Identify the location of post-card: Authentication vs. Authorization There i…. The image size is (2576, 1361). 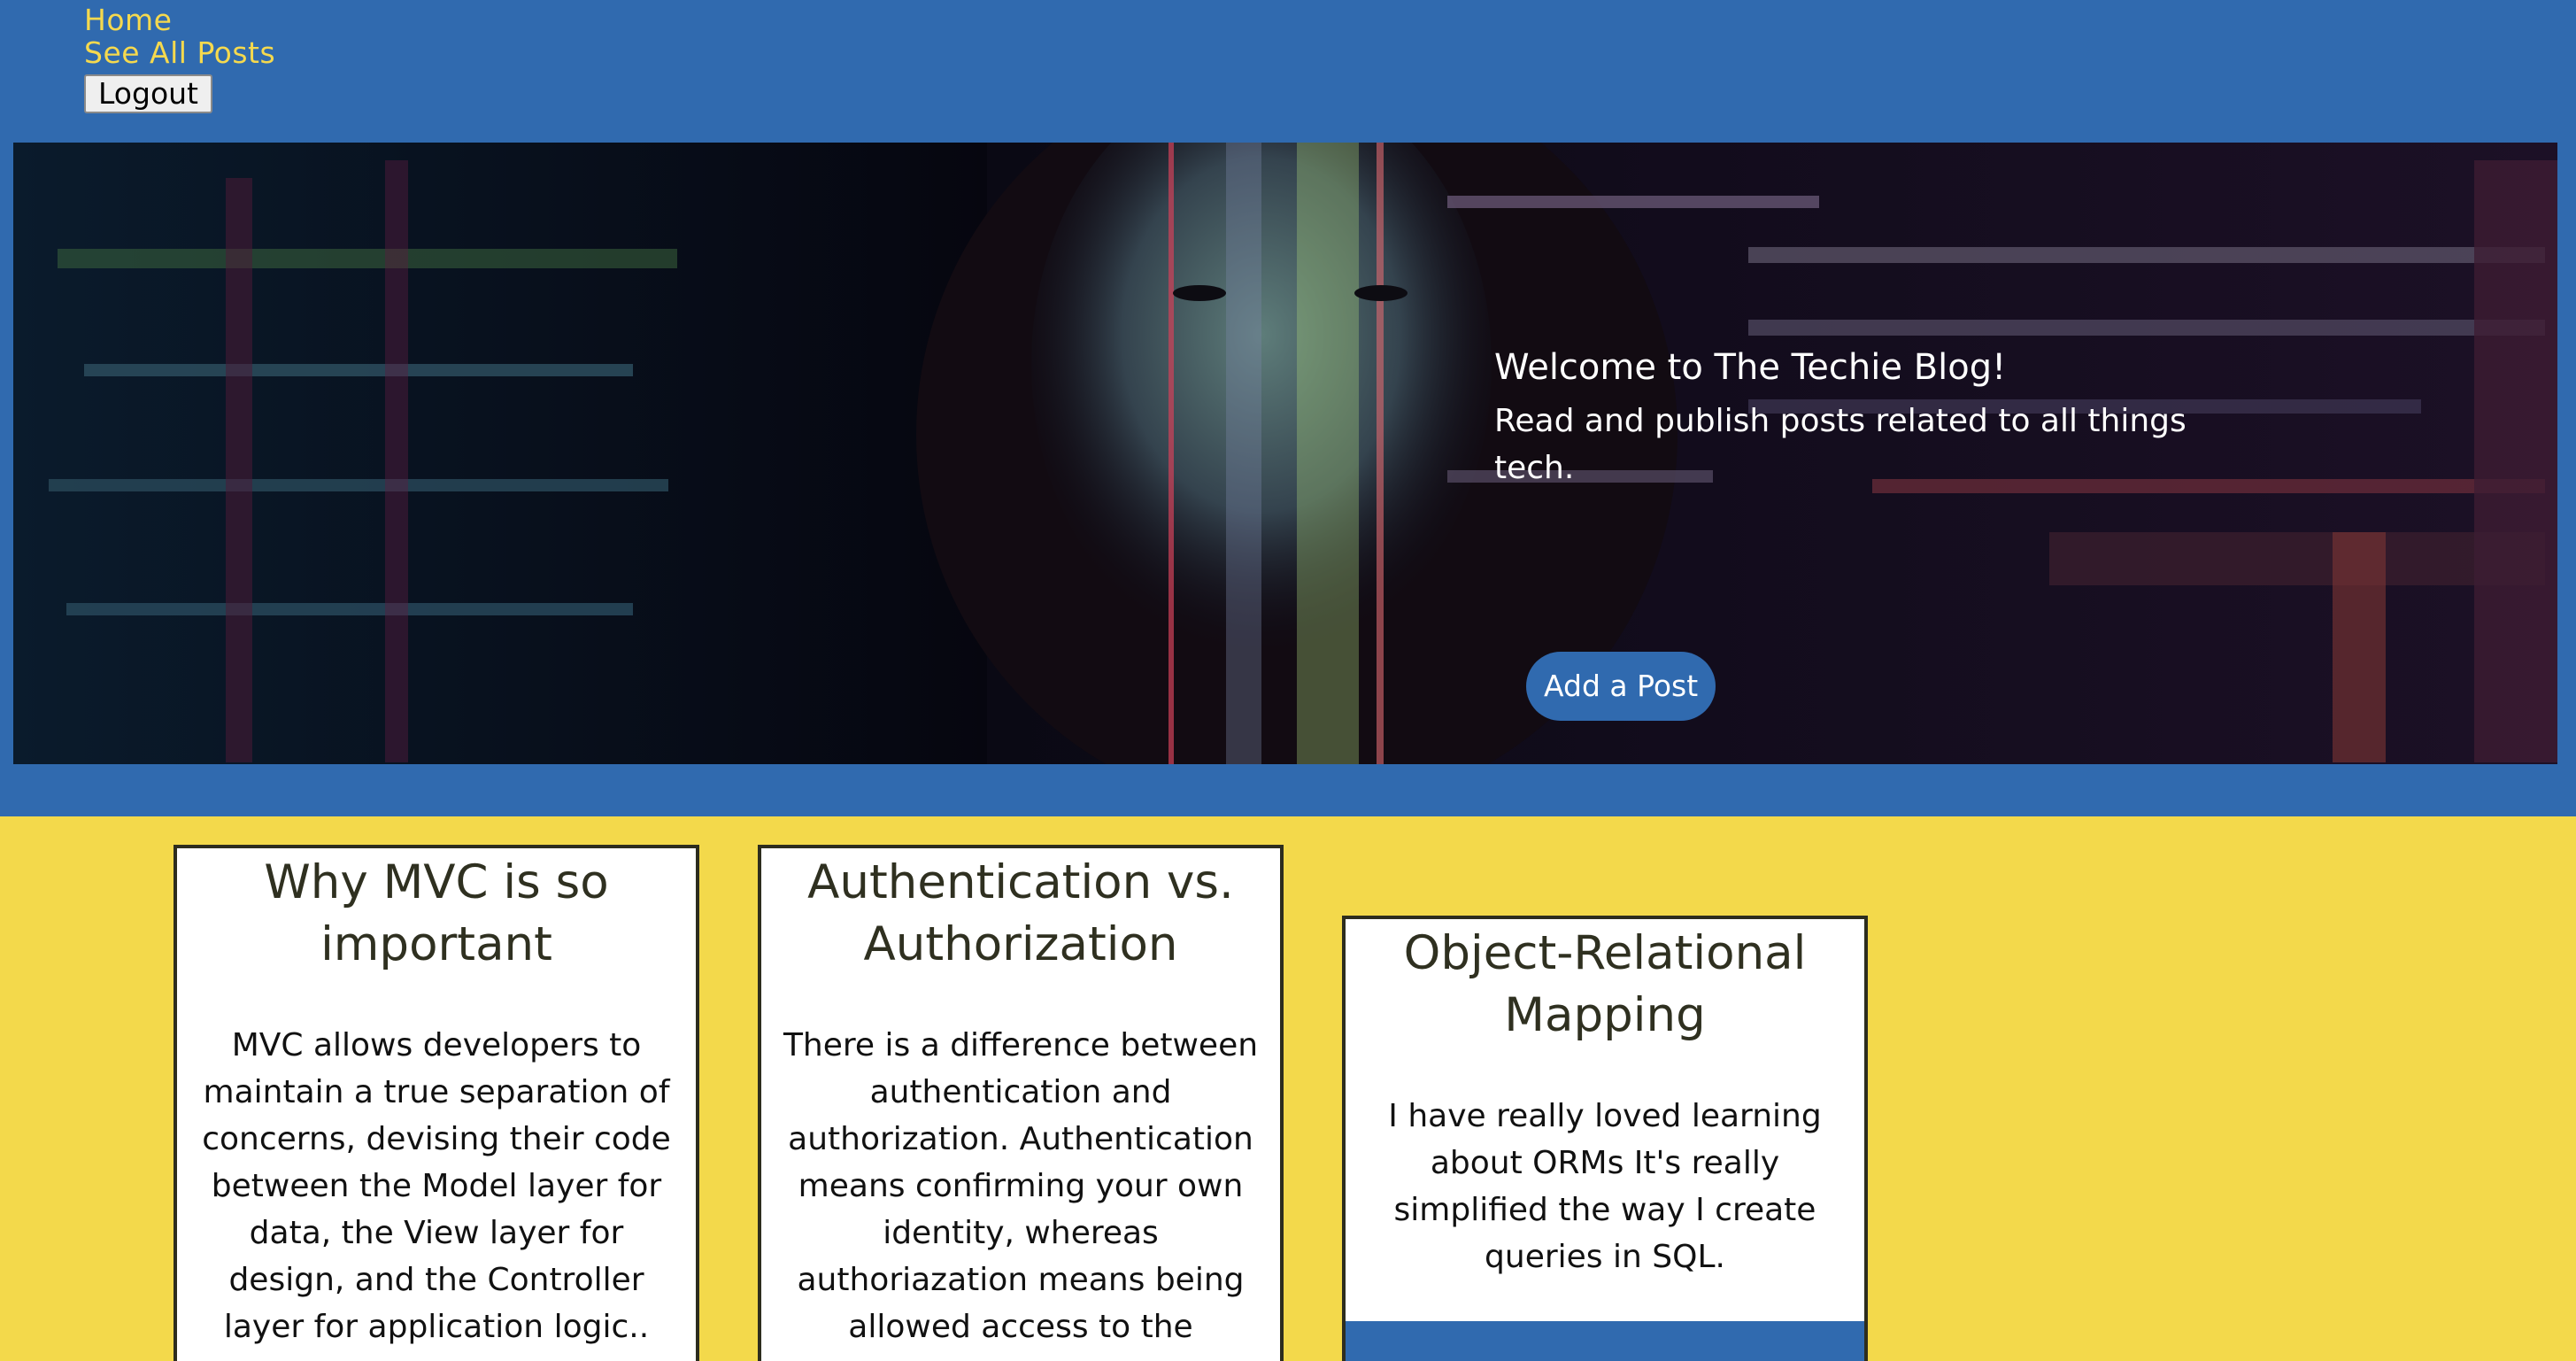
(1021, 1103).